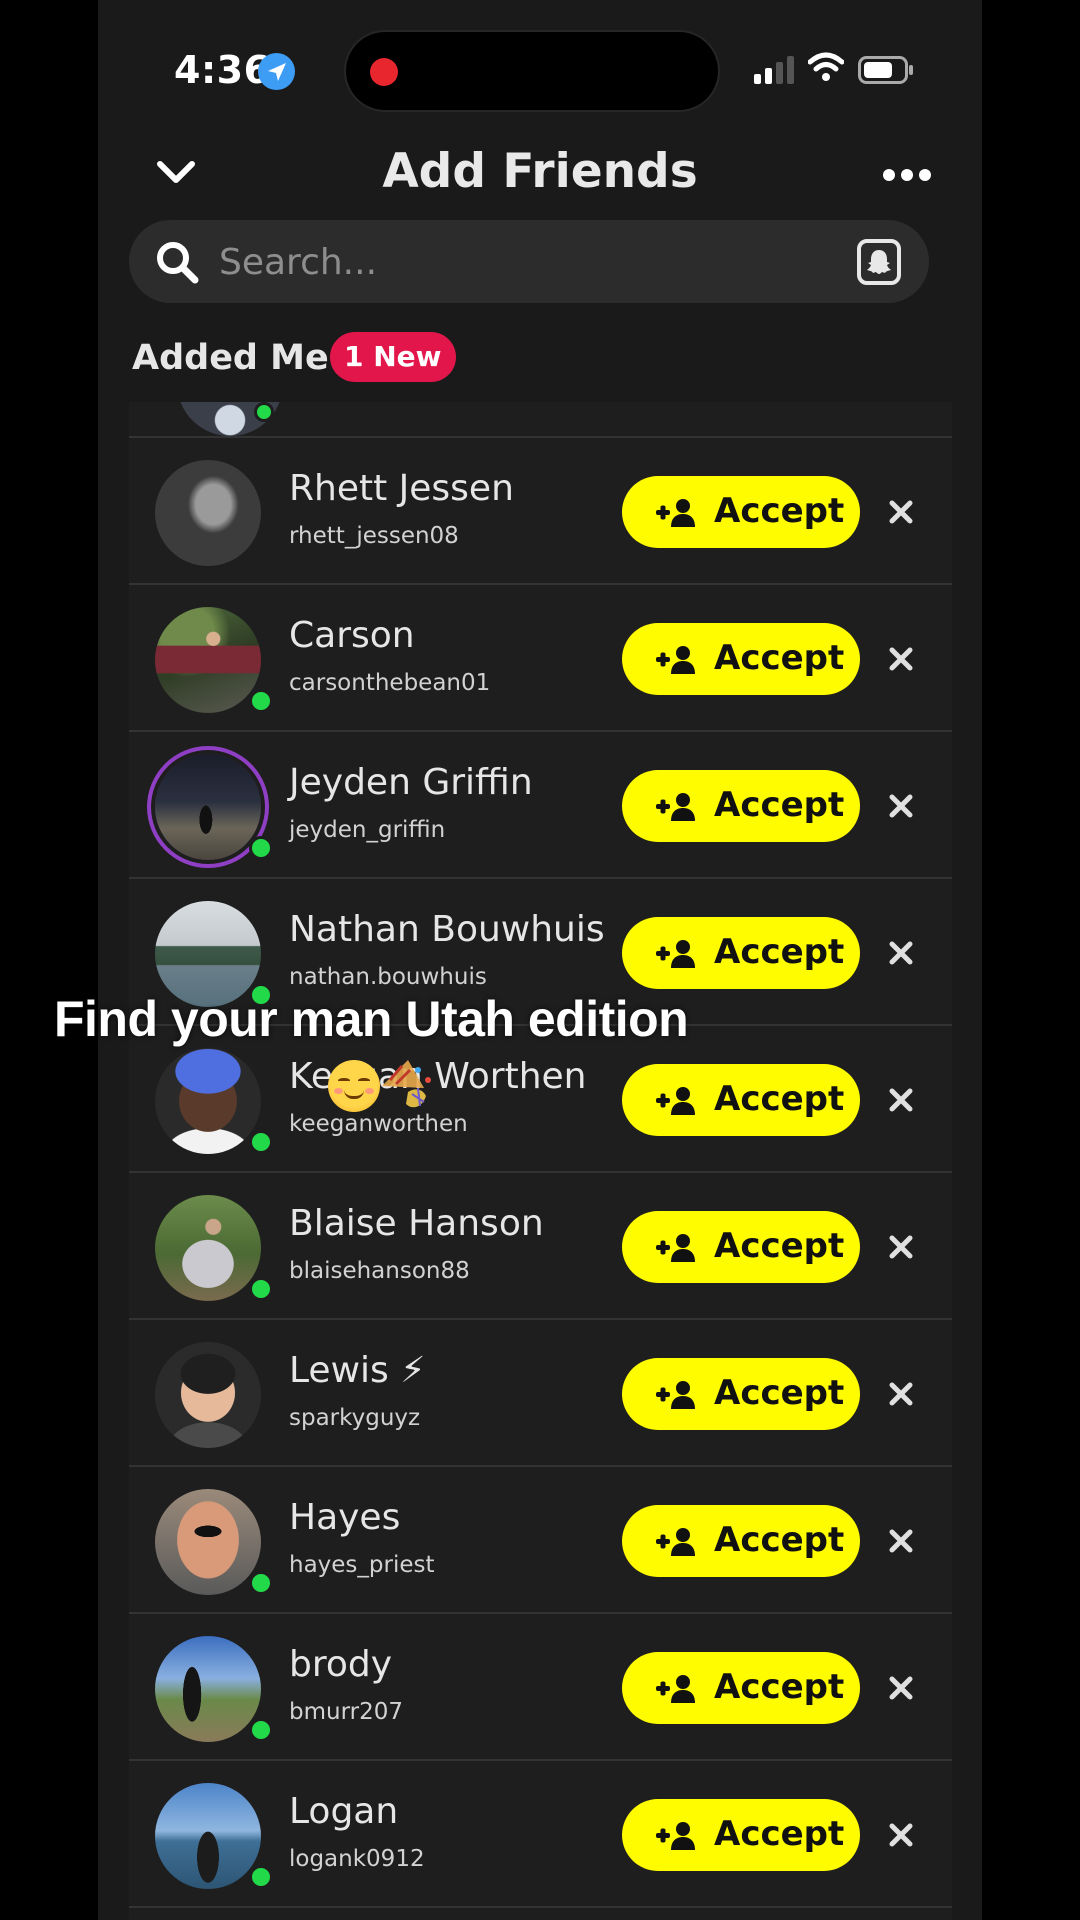 This screenshot has width=1080, height=1920. I want to click on search-input, so click(519, 262).